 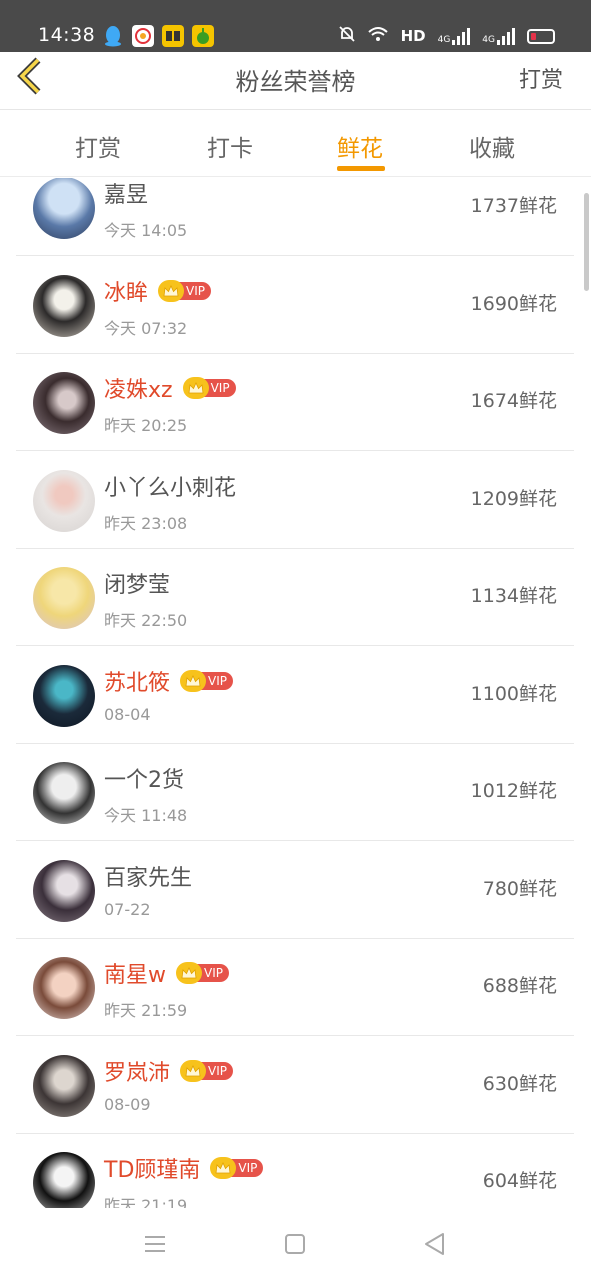 I want to click on pear-app-icon, so click(x=203, y=36).